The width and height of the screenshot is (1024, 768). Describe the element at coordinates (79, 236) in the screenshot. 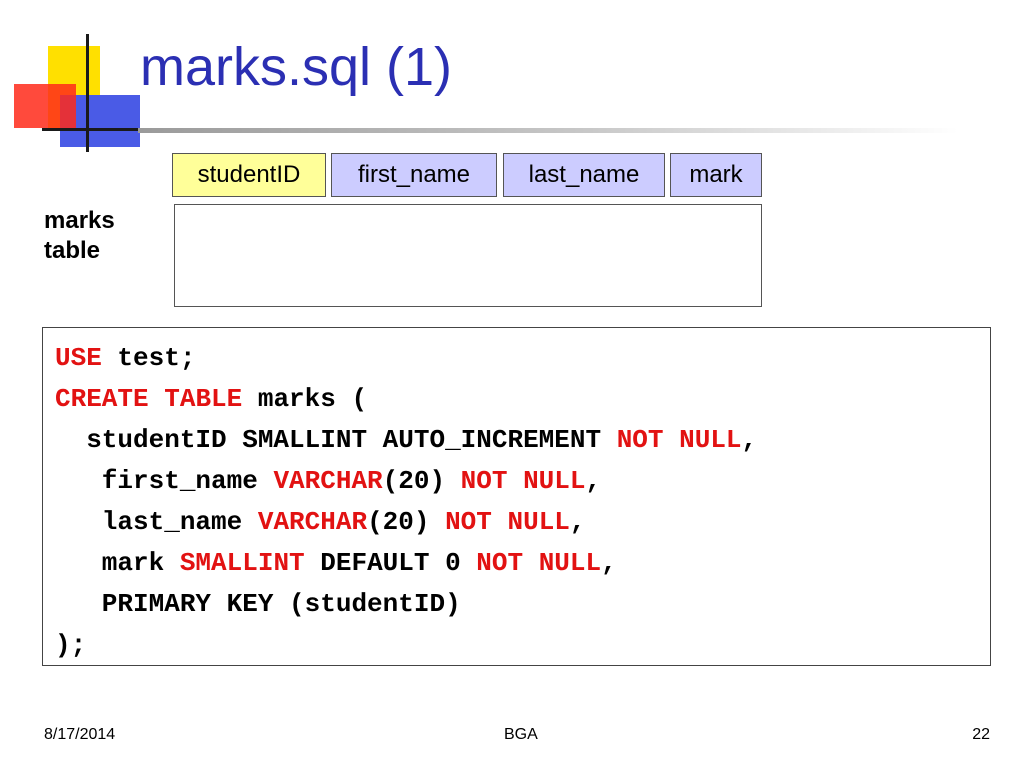

I see `table-label: marks table` at that location.